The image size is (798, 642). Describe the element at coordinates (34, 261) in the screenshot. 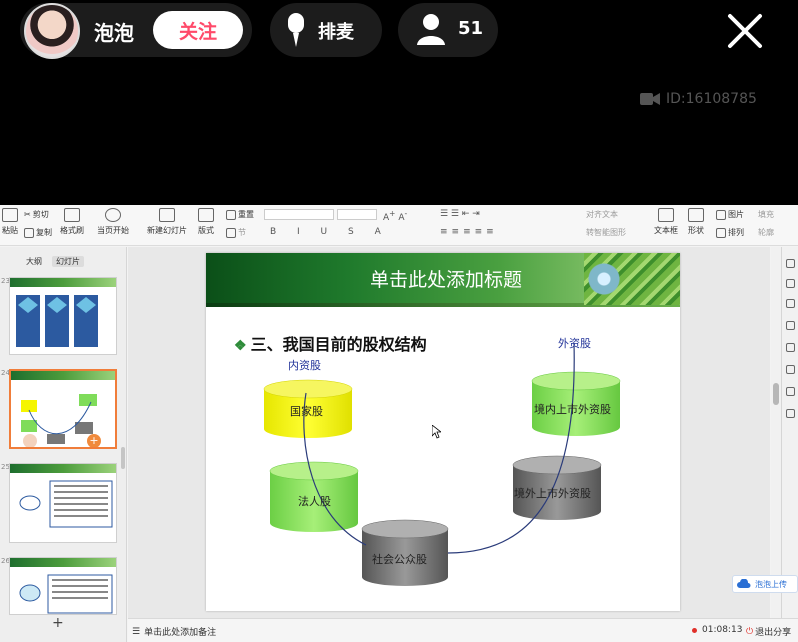

I see `tab-outline: 大纲` at that location.